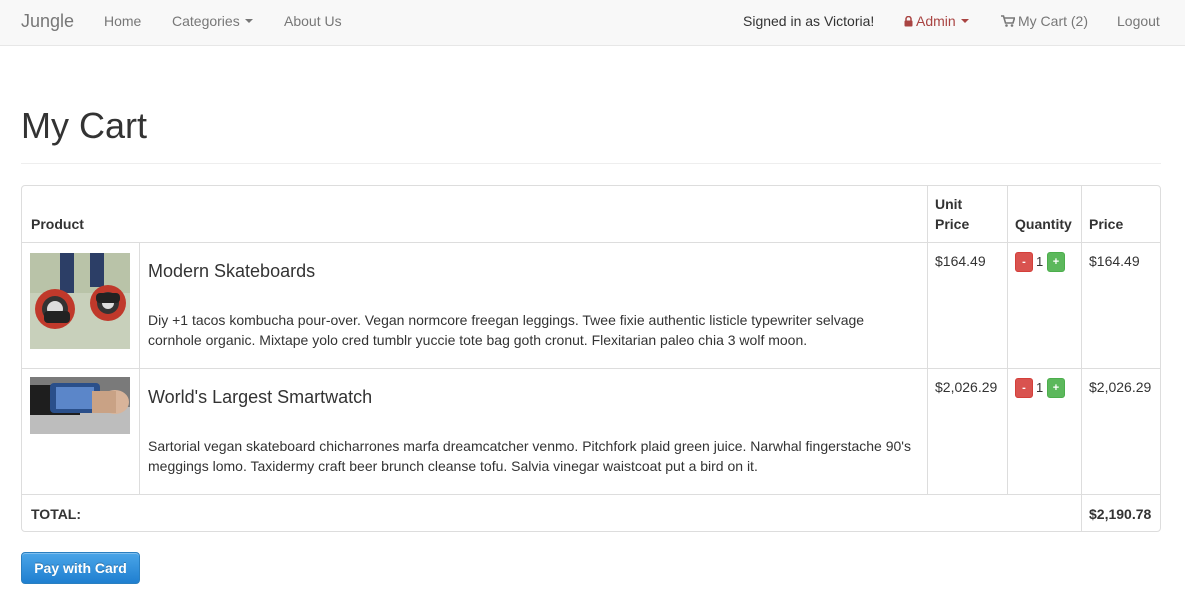 This screenshot has height=615, width=1185. Describe the element at coordinates (1138, 23) in the screenshot. I see `nav-logout: Logout` at that location.